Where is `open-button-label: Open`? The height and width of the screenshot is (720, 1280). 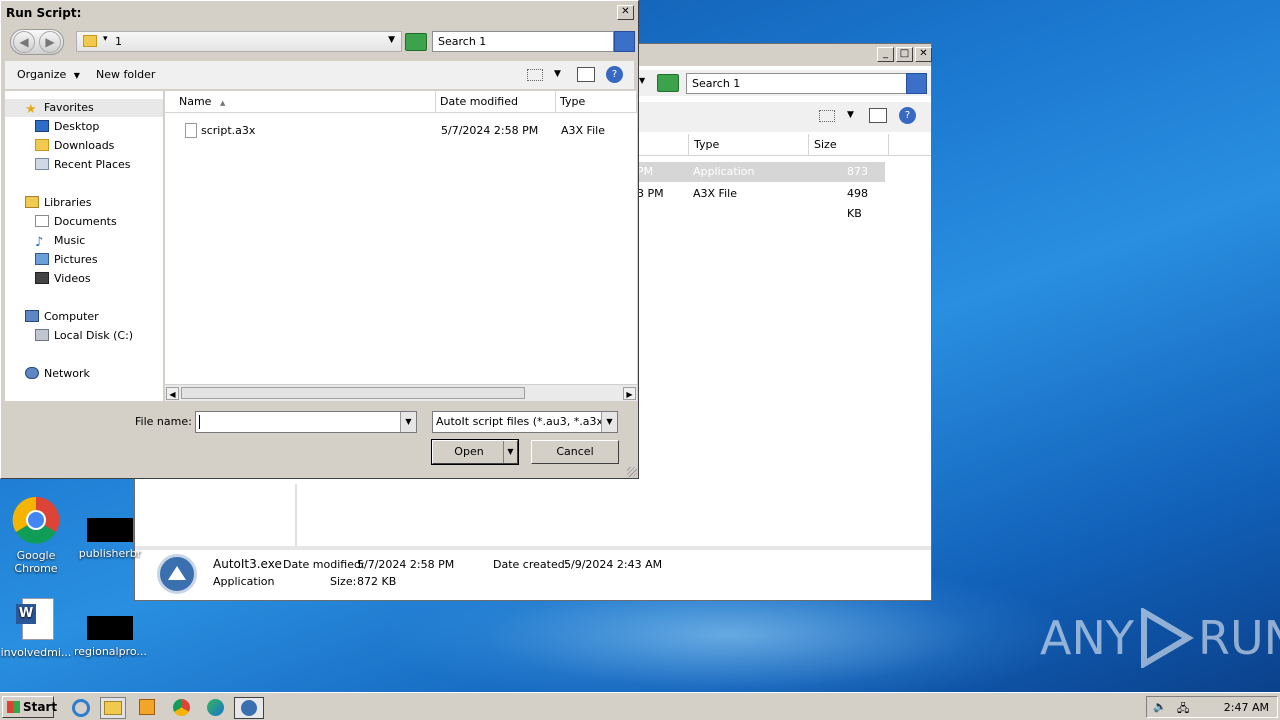 open-button-label: Open is located at coordinates (469, 451).